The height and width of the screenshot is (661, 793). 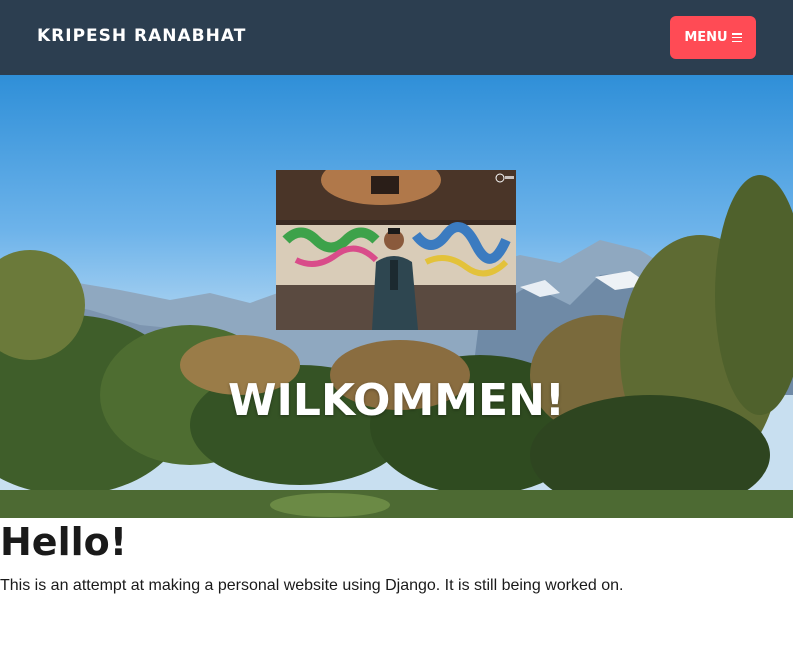 What do you see at coordinates (396, 37) in the screenshot?
I see `navbar: KRIPESH RANABHAT MENU` at bounding box center [396, 37].